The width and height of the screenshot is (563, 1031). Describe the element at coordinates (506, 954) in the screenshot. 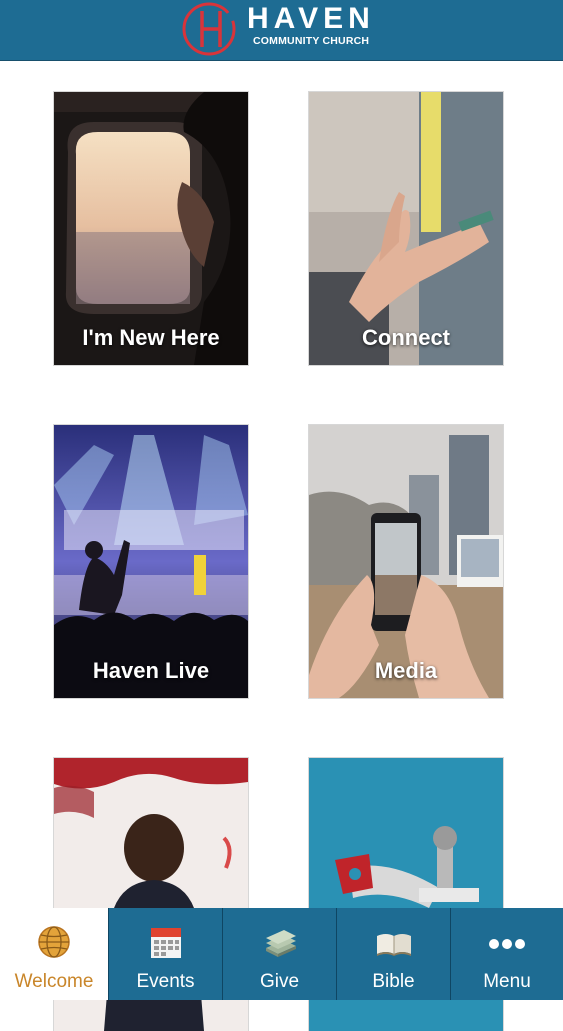

I see `tab-menu: Menu` at that location.